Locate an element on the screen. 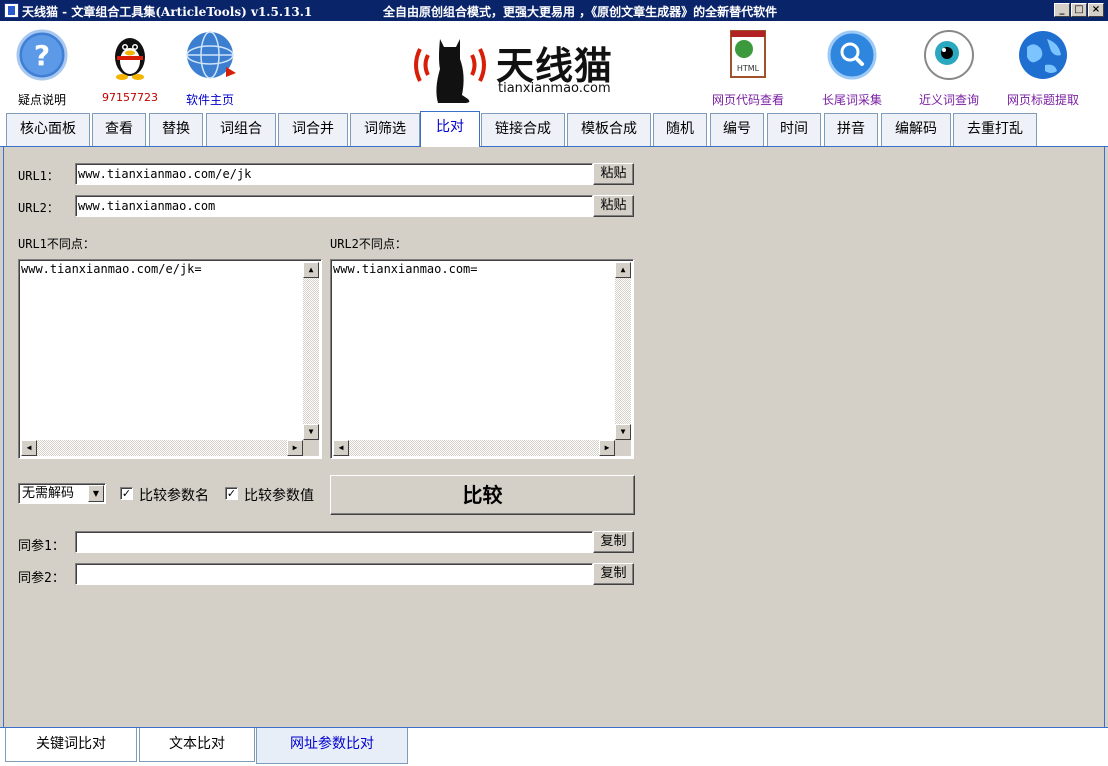  synonym-label: 近义词查询 is located at coordinates (948, 100).